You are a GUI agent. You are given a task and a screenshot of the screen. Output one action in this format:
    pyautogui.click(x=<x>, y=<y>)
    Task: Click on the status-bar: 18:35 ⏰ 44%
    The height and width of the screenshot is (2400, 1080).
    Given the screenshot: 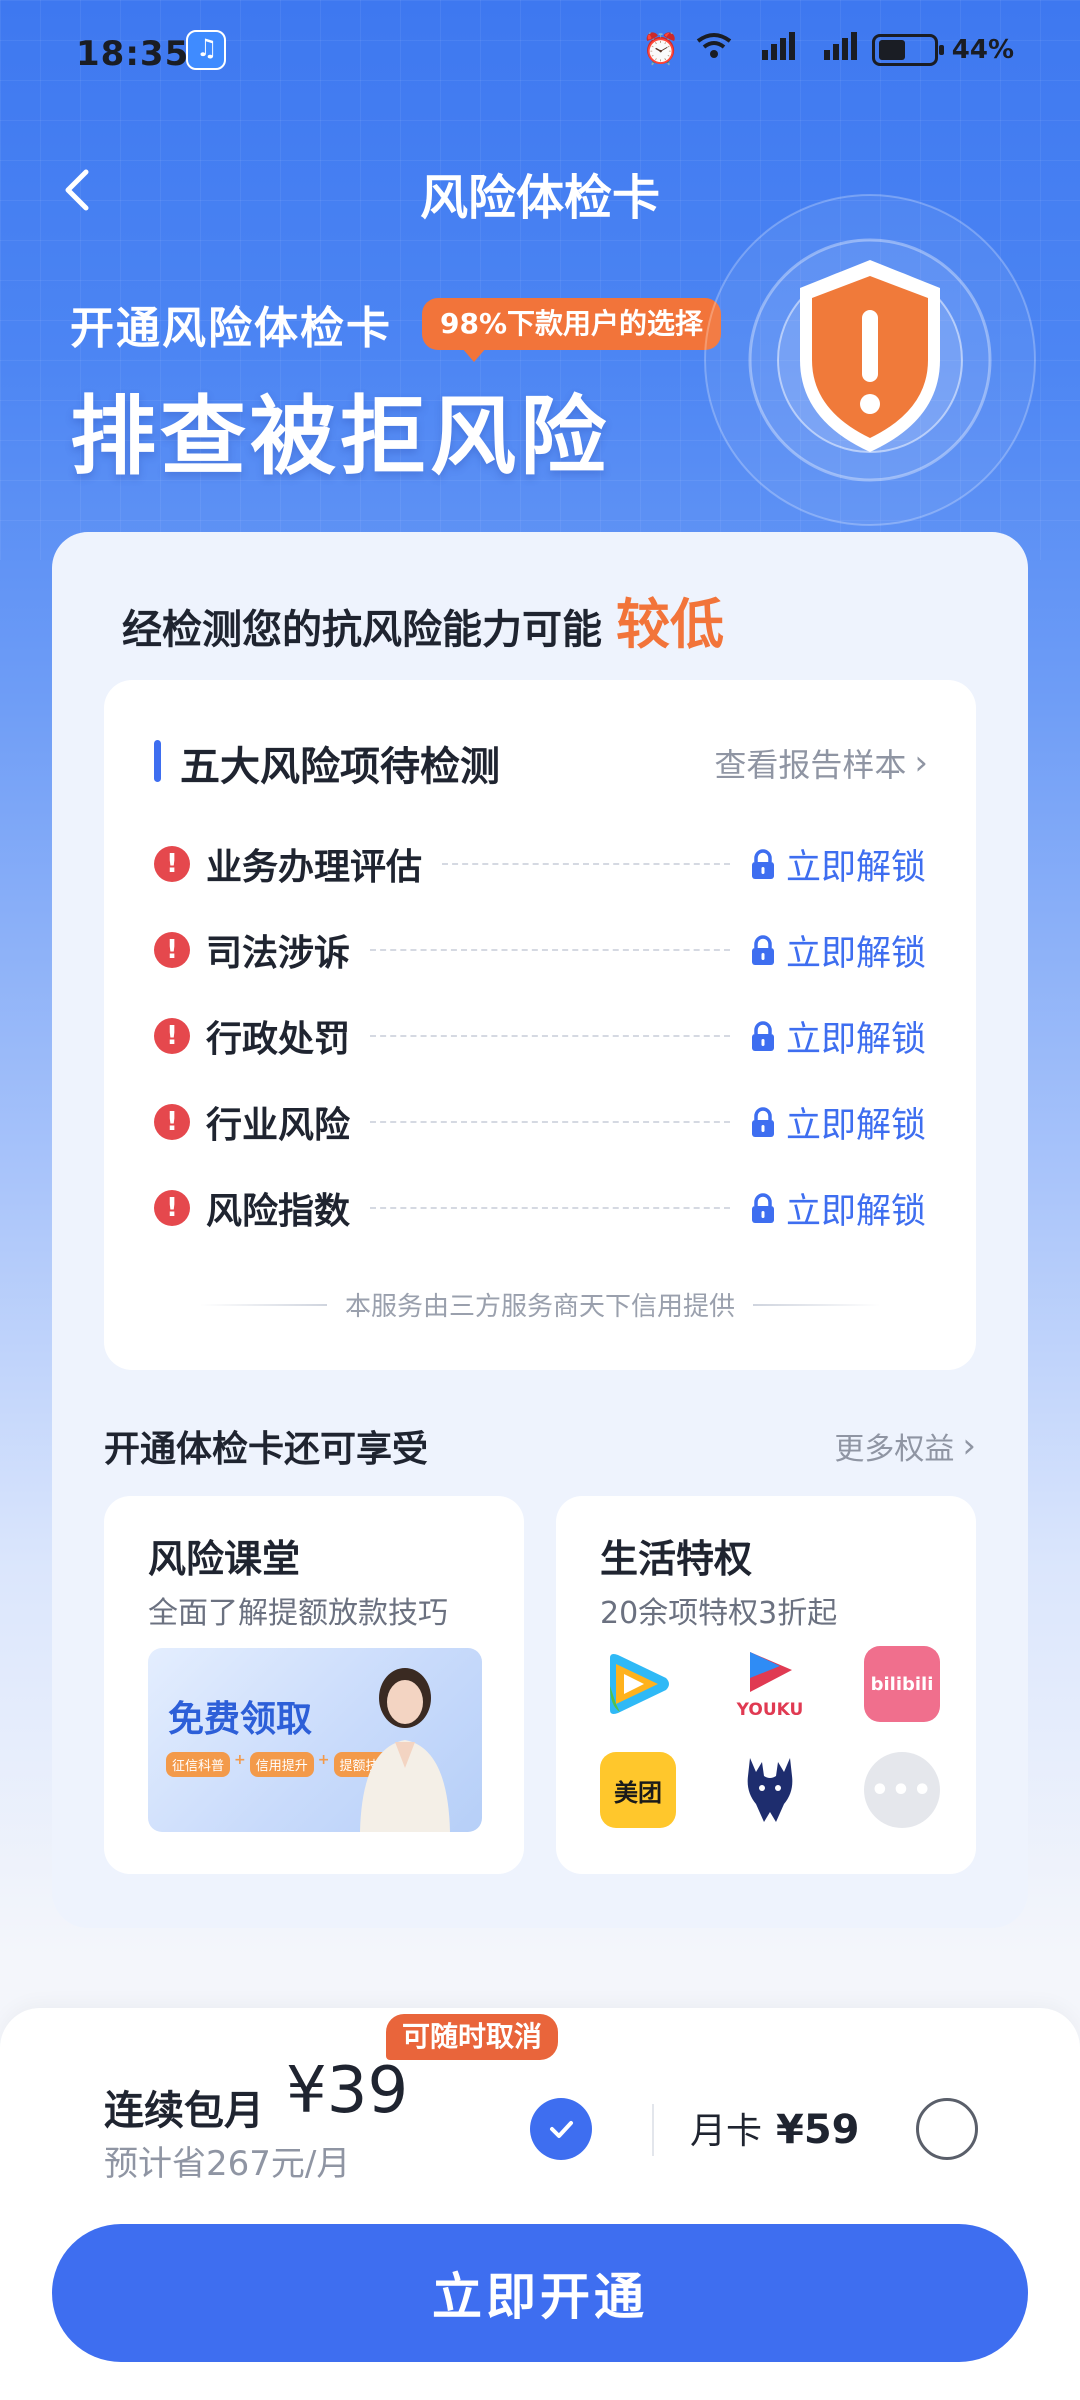 What is the action you would take?
    pyautogui.click(x=540, y=55)
    